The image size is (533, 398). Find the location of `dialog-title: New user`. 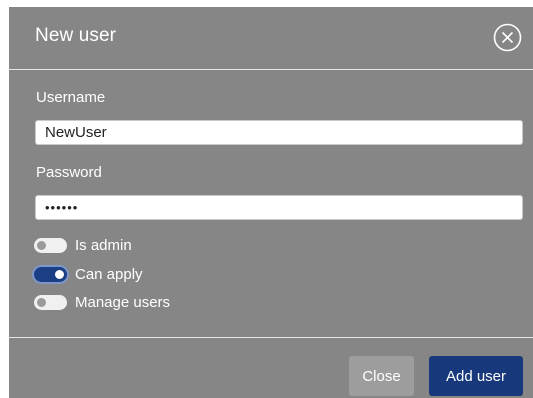

dialog-title: New user is located at coordinates (76, 35).